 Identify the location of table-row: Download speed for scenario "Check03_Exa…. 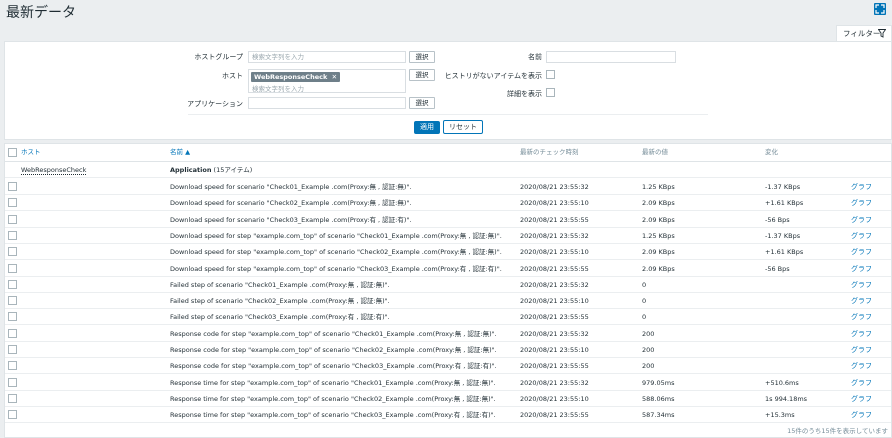
(448, 220).